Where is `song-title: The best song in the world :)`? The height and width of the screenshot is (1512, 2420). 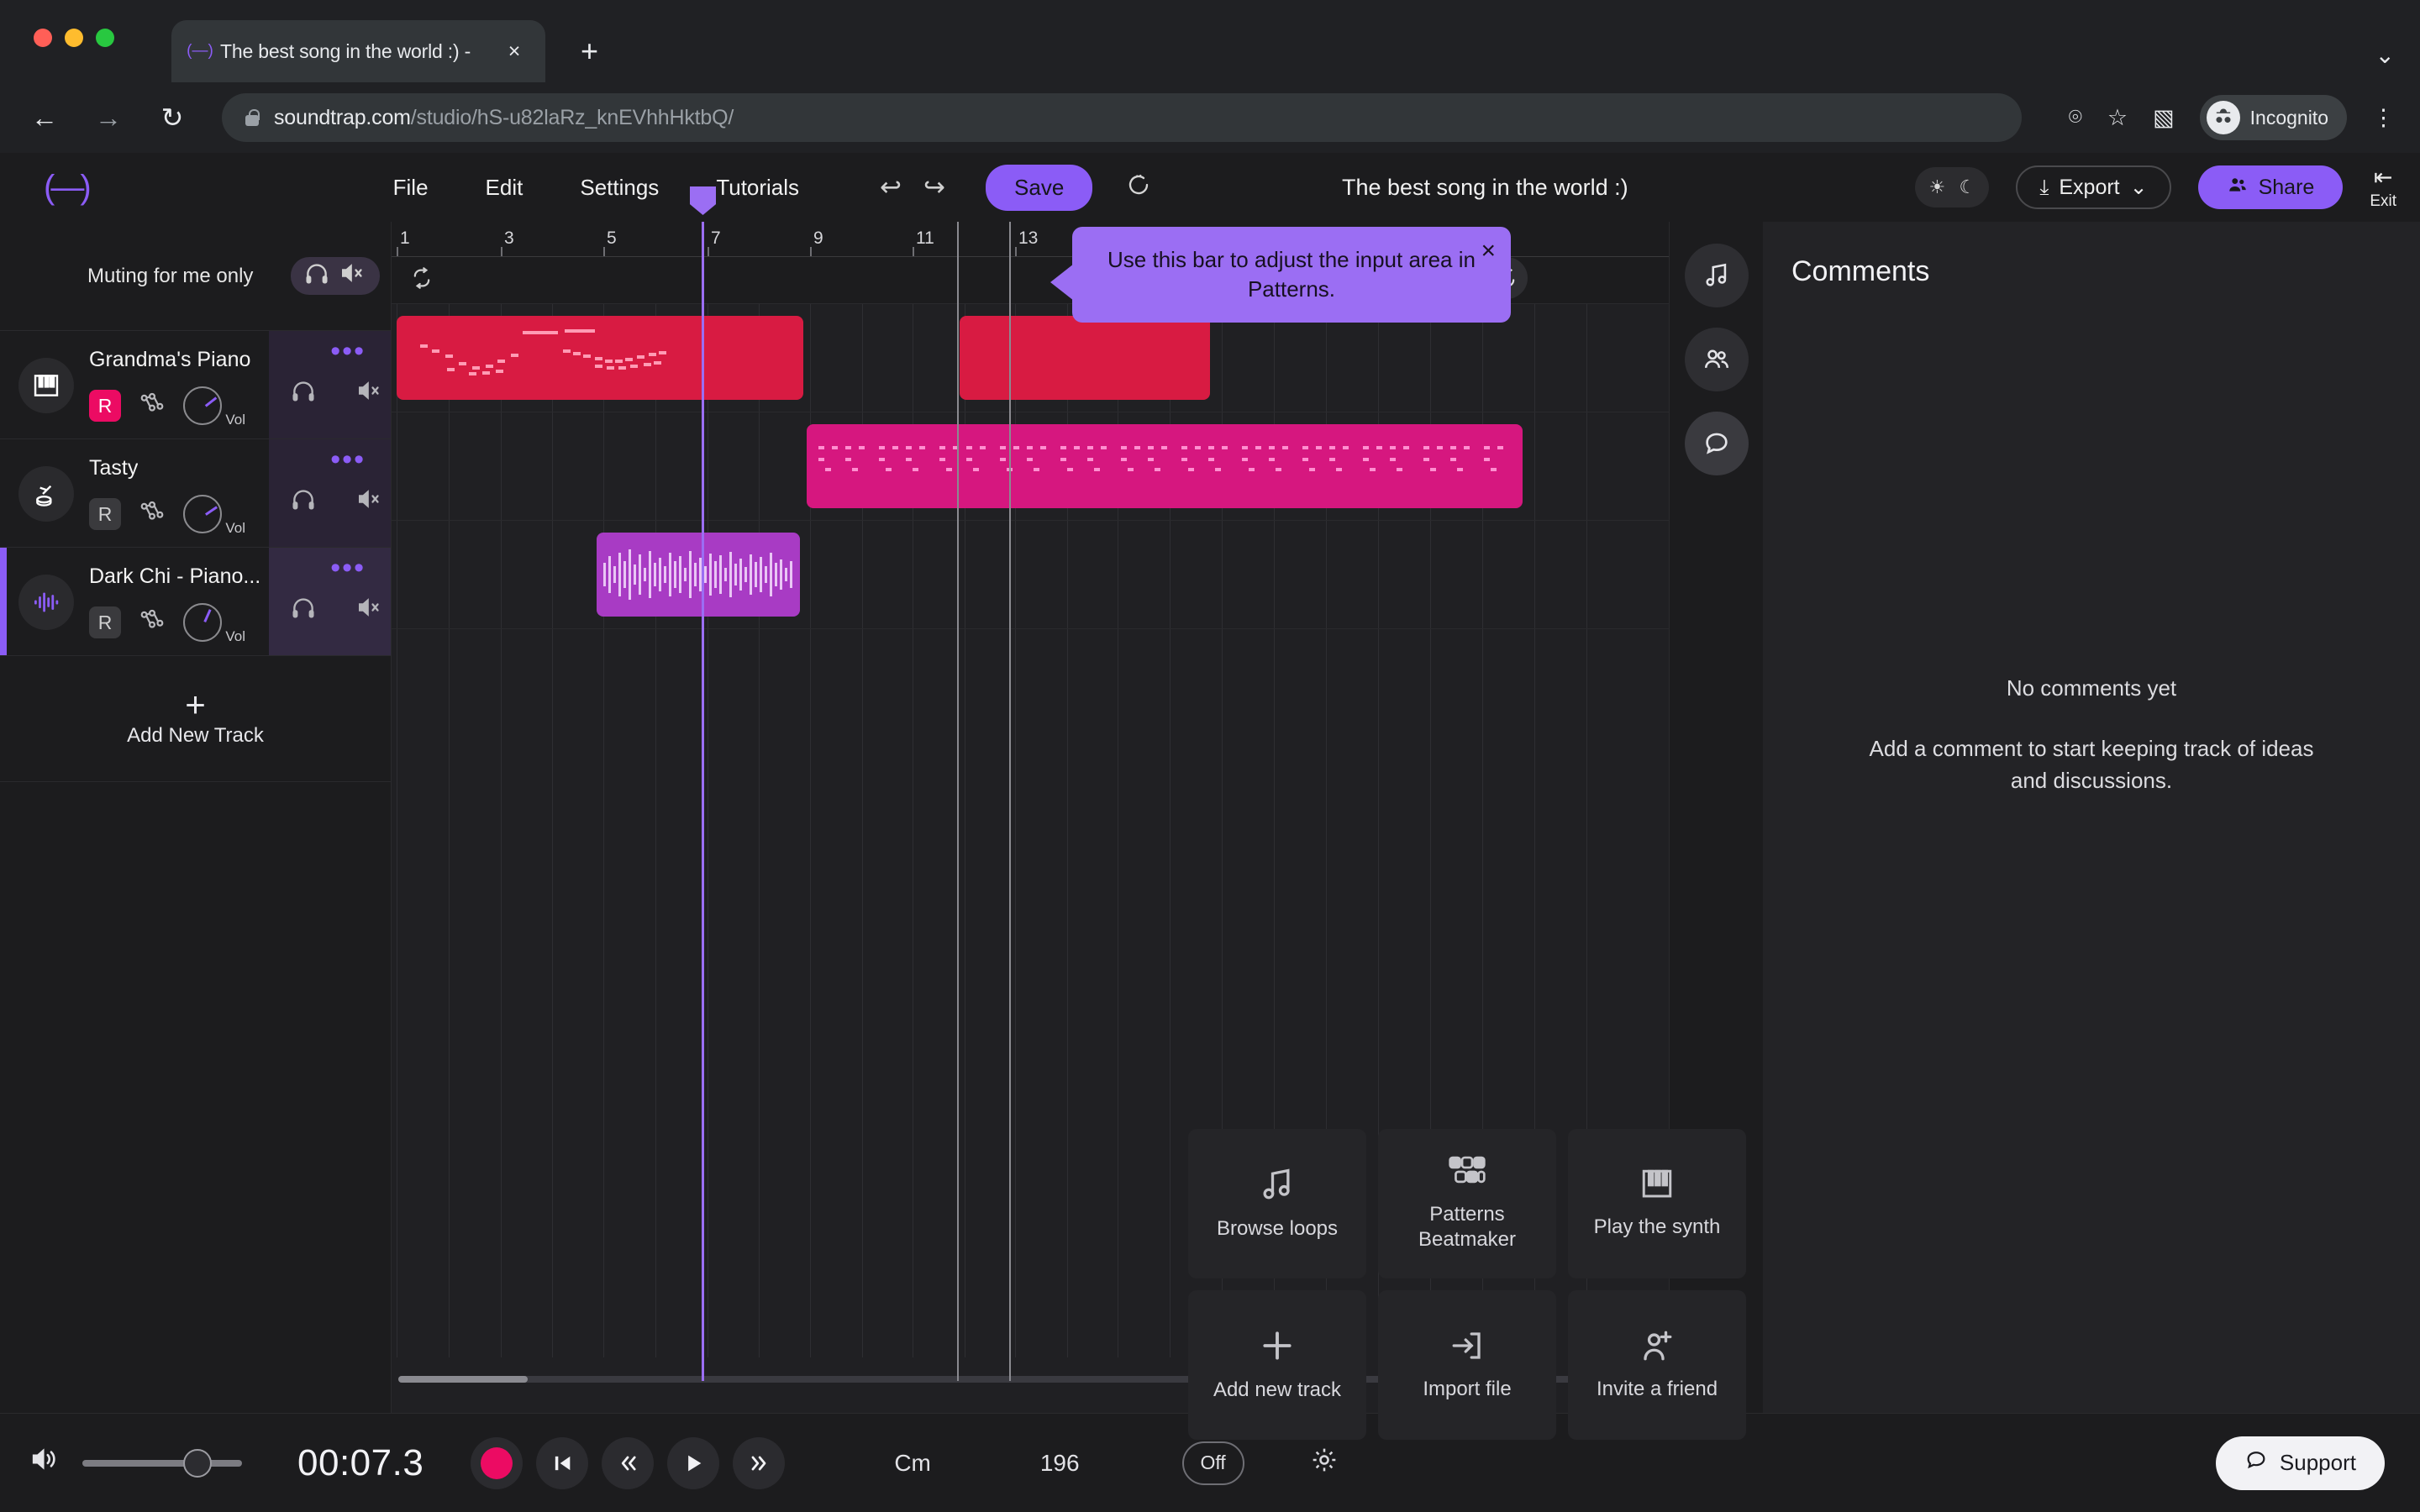 song-title: The best song in the world :) is located at coordinates (1485, 188).